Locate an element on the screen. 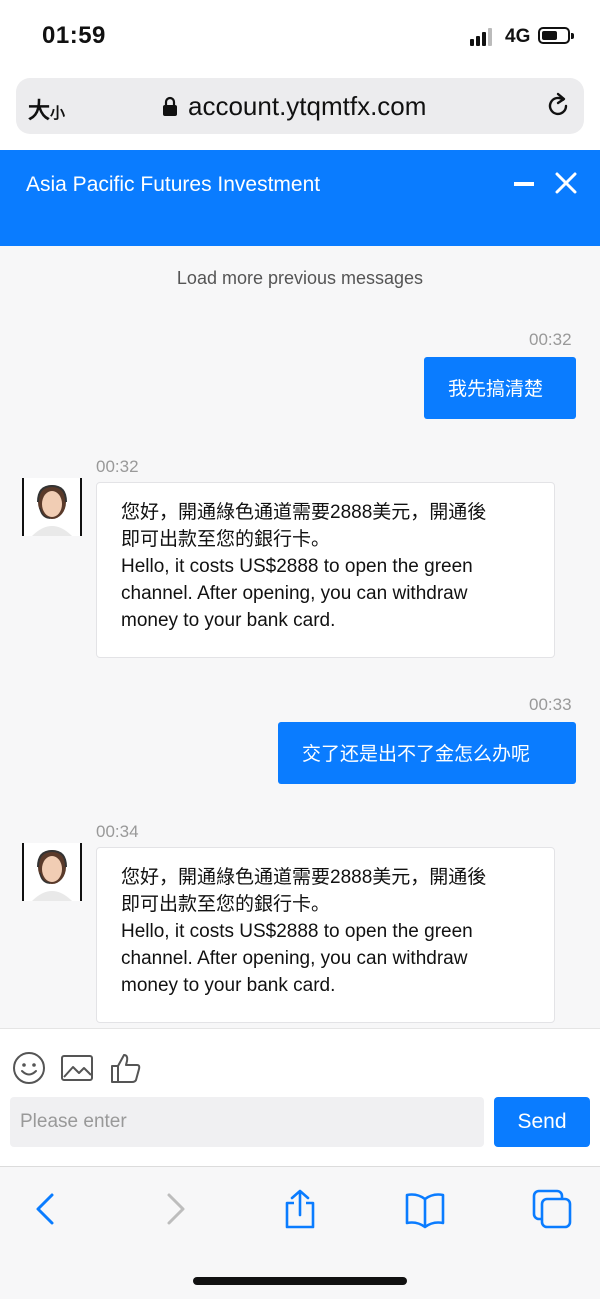 This screenshot has width=600, height=1299. signal-icon is located at coordinates (483, 37).